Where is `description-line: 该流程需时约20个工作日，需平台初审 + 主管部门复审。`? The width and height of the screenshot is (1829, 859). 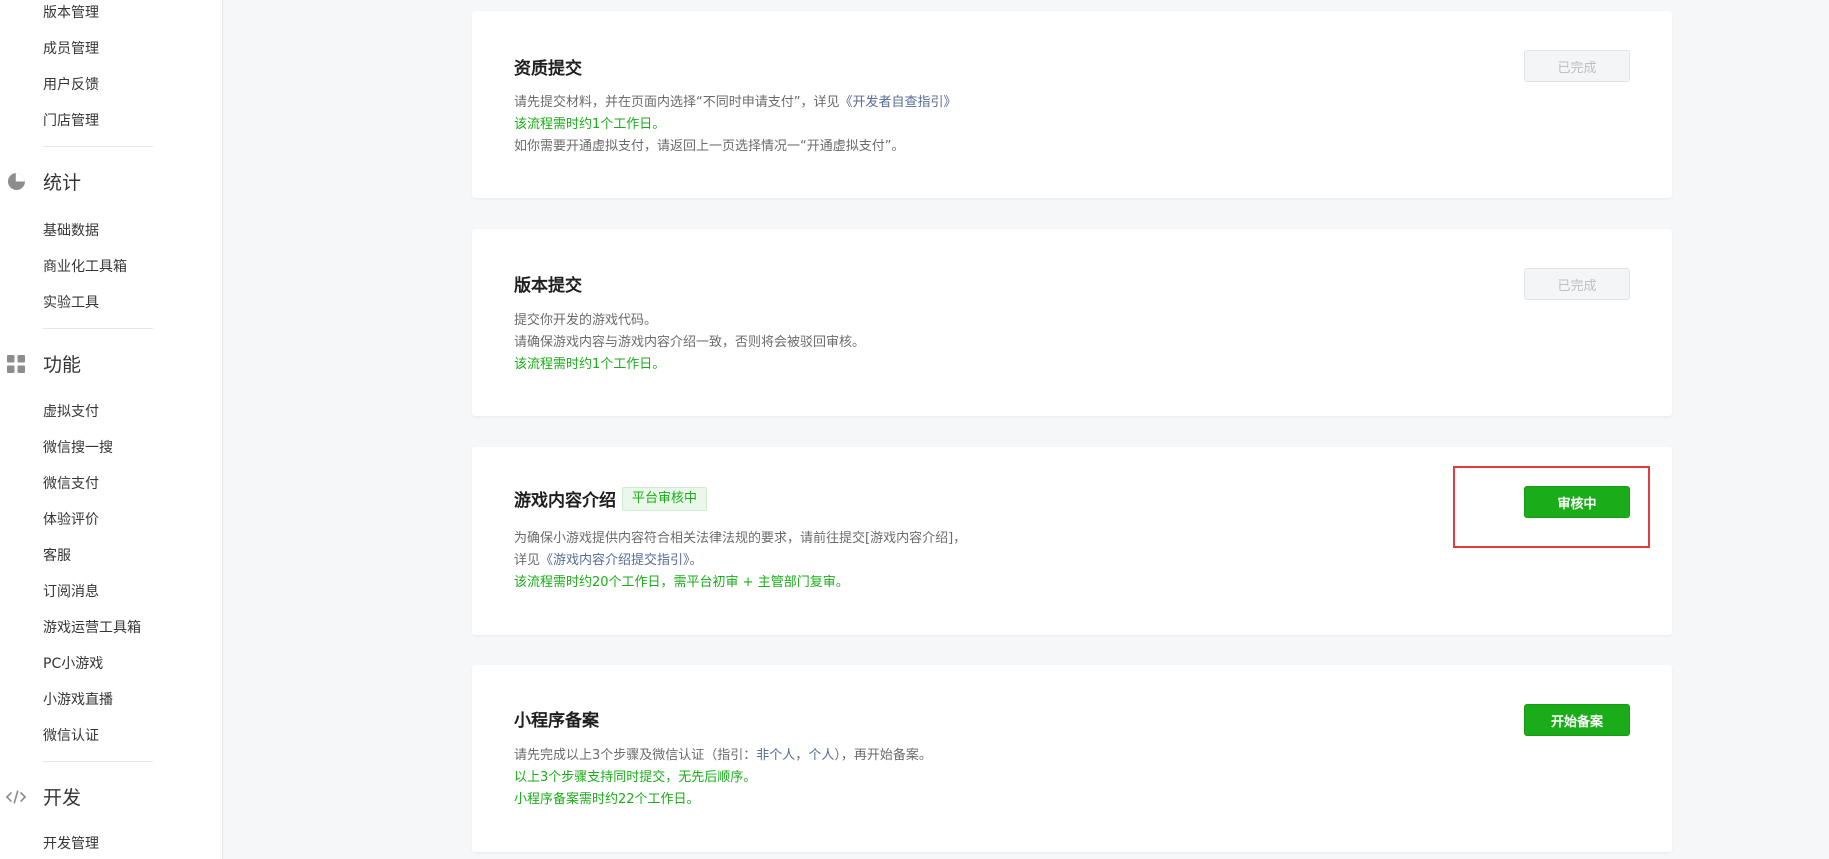
description-line: 该流程需时约20个工作日，需平台初审 + 主管部门复审。 is located at coordinates (740, 583).